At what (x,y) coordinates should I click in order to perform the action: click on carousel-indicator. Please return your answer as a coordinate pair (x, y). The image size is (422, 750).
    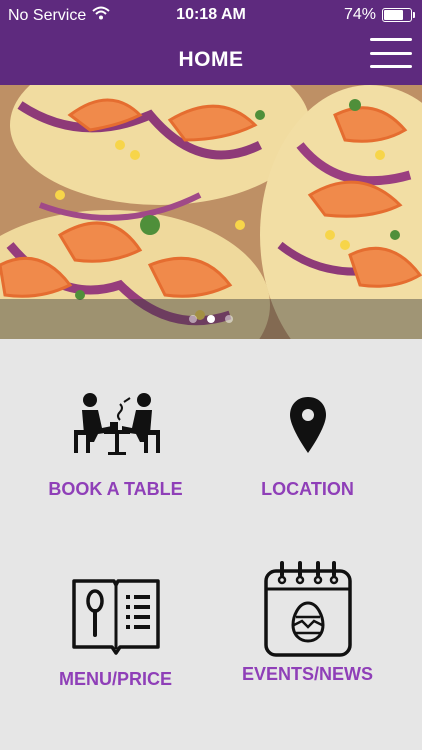
    Looking at the image, I should click on (211, 319).